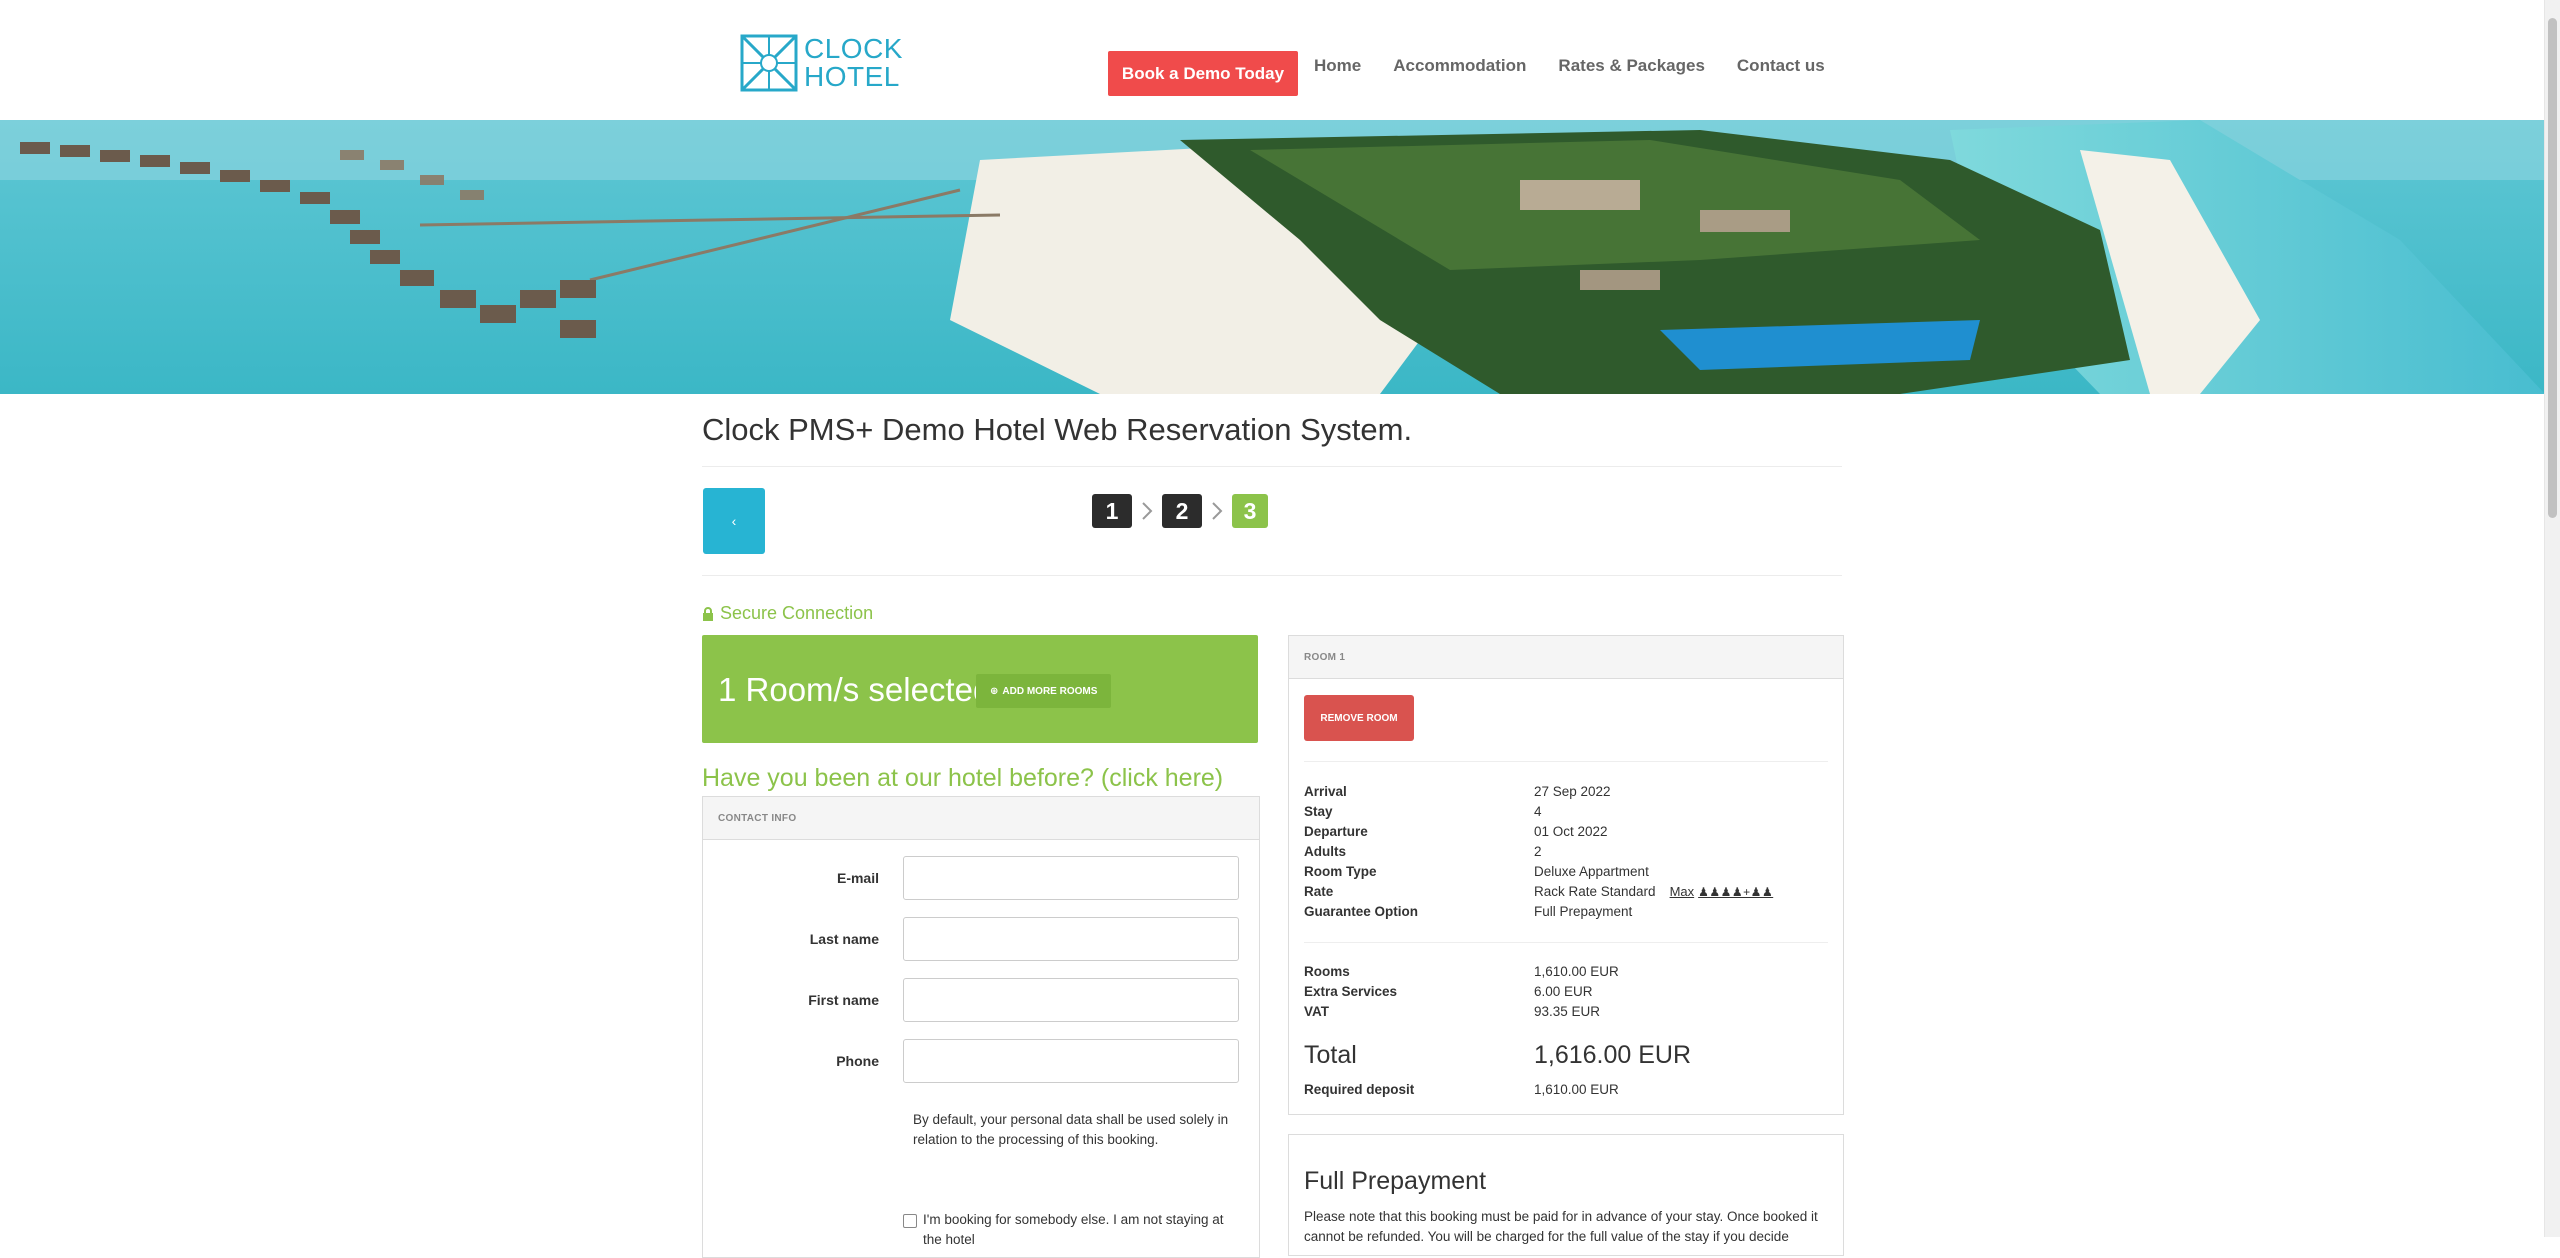 The height and width of the screenshot is (1258, 2560). What do you see at coordinates (994, 691) in the screenshot?
I see `plus-circle-icon: ⊕` at bounding box center [994, 691].